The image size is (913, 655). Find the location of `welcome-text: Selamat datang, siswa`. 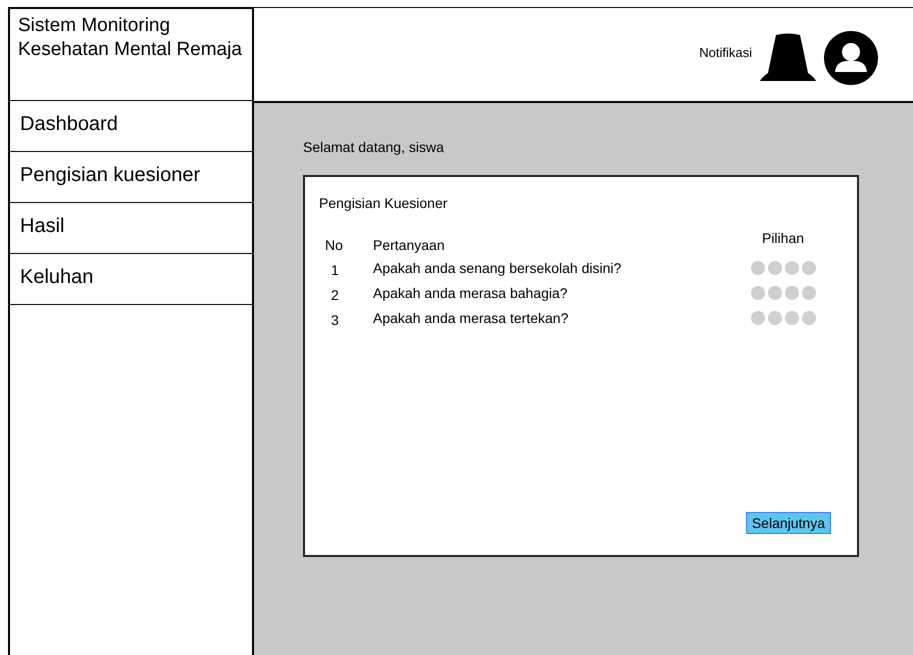

welcome-text: Selamat datang, siswa is located at coordinates (374, 147).